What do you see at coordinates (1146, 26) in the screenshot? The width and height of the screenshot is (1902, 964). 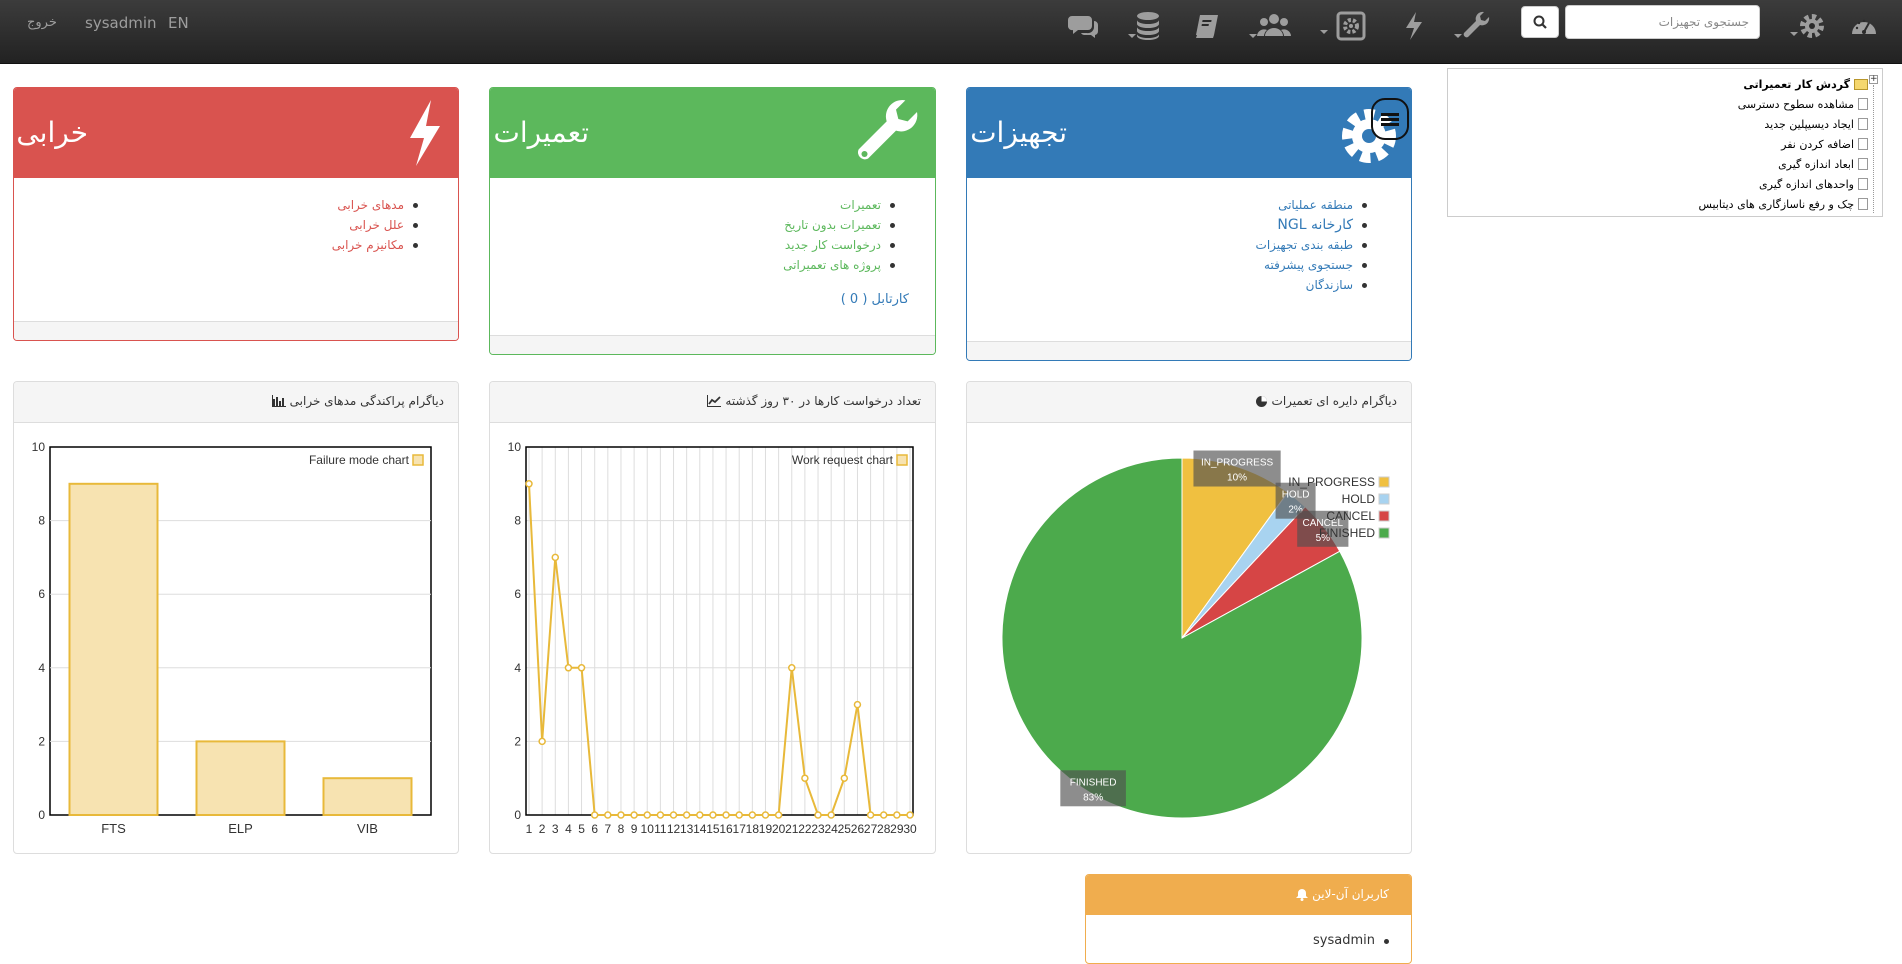 I see `database-icon` at bounding box center [1146, 26].